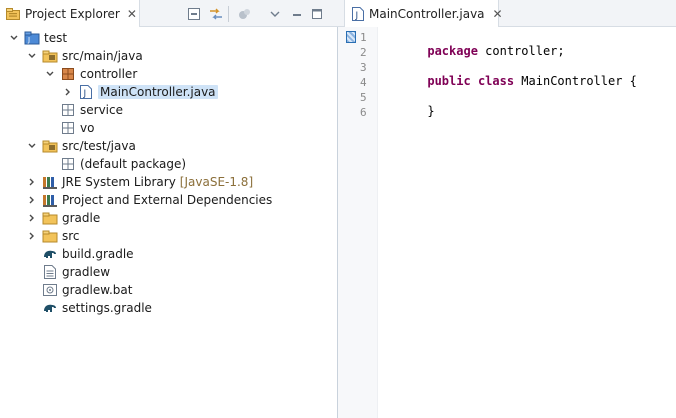 The height and width of the screenshot is (418, 676). I want to click on tree-item-gradlew: gradlew, so click(76, 272).